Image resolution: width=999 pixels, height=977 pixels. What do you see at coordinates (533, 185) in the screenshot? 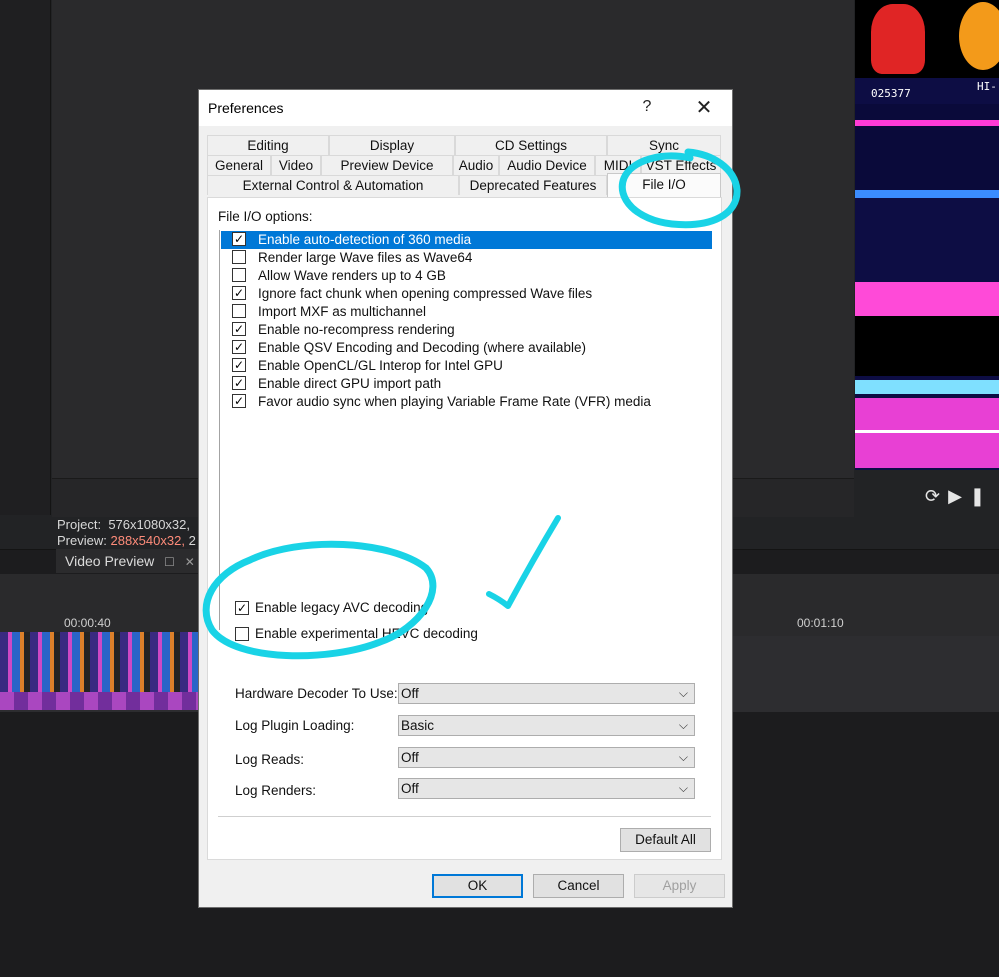
I see `tab-deprecated-features: Deprecated Features` at bounding box center [533, 185].